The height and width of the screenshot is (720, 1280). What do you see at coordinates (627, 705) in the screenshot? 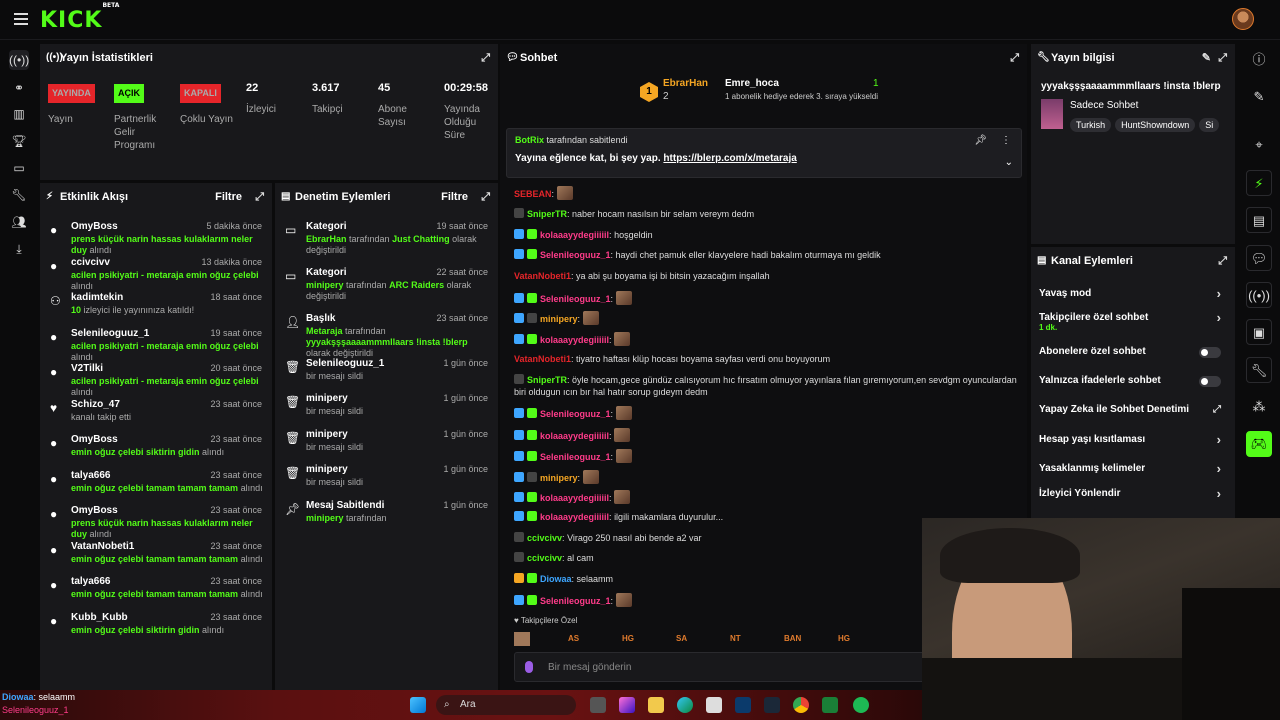
I see `copilot-icon` at bounding box center [627, 705].